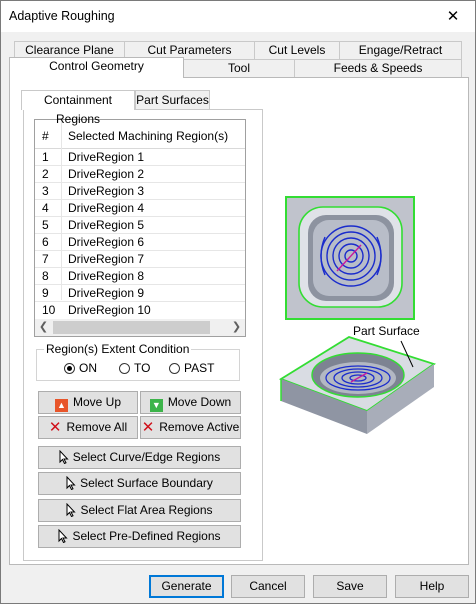 The height and width of the screenshot is (604, 476). I want to click on arrow-up-icon: ▲, so click(61, 405).